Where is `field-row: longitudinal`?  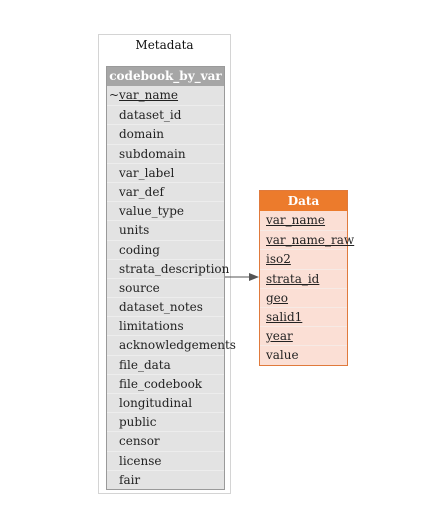 field-row: longitudinal is located at coordinates (165, 402).